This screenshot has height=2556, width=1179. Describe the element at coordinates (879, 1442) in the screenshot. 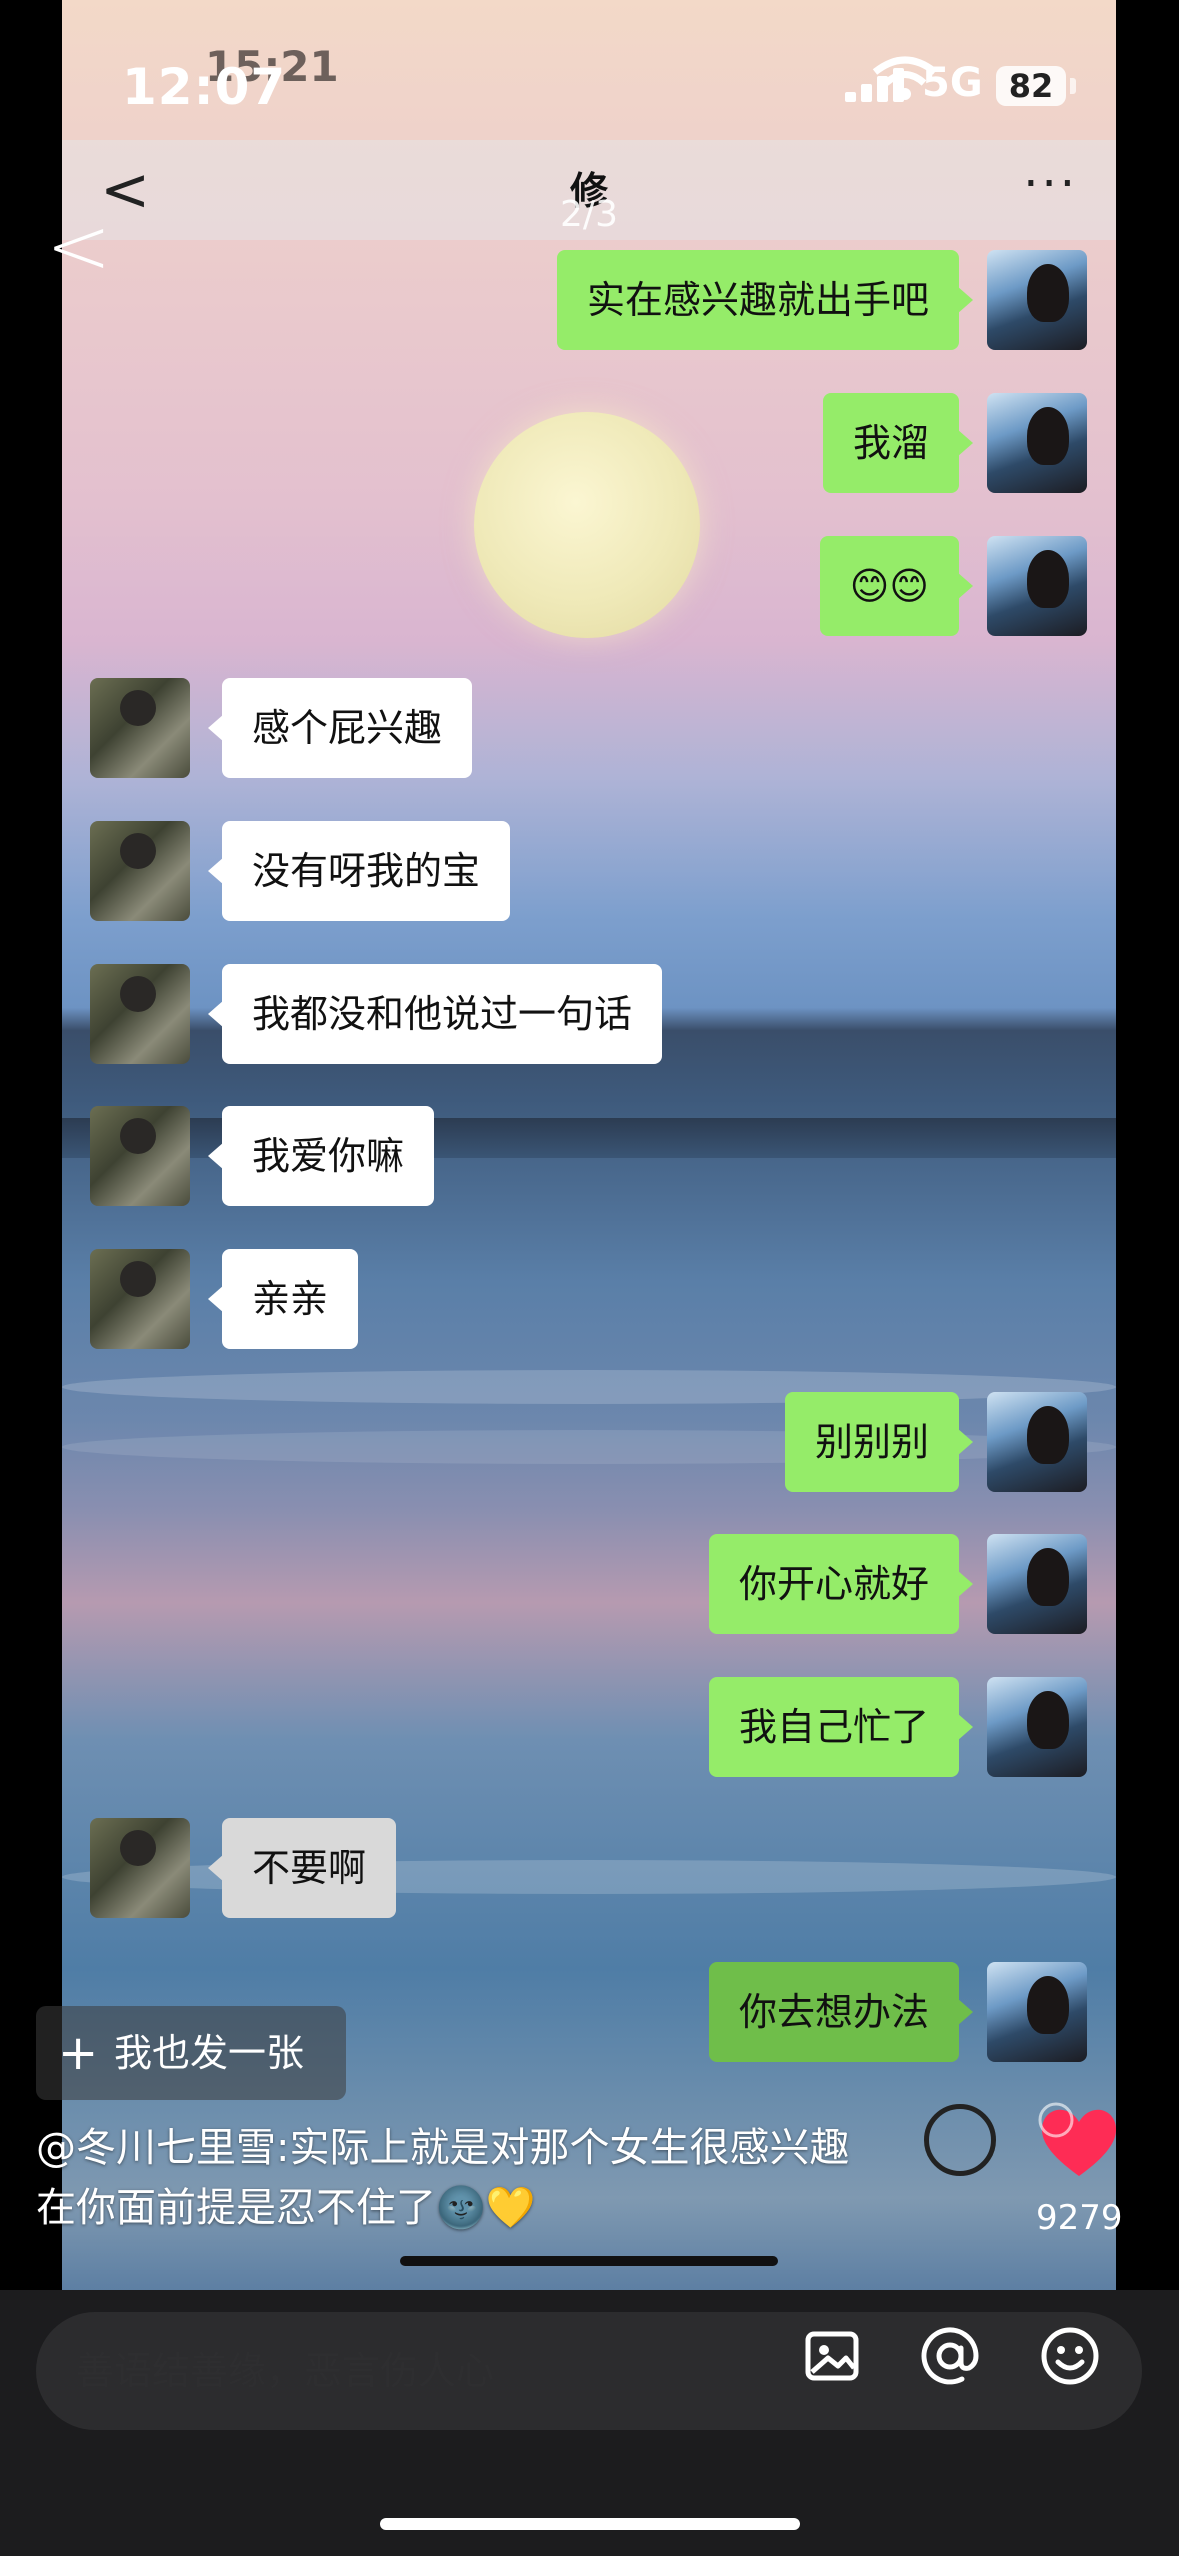

I see `message-bubble: 别别别` at that location.